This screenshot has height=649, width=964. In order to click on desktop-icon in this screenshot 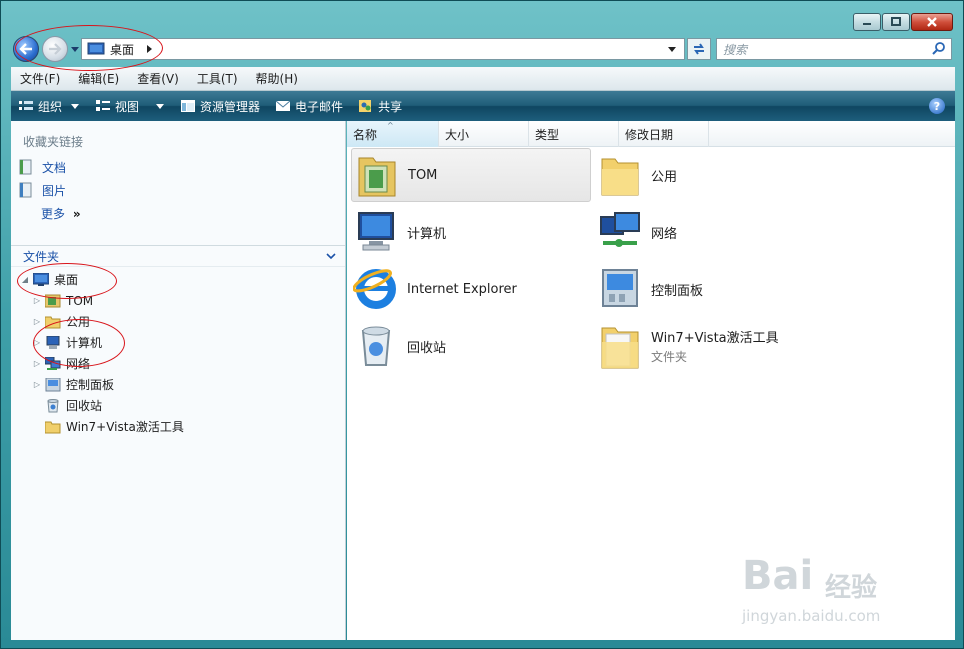, I will do `click(41, 279)`.